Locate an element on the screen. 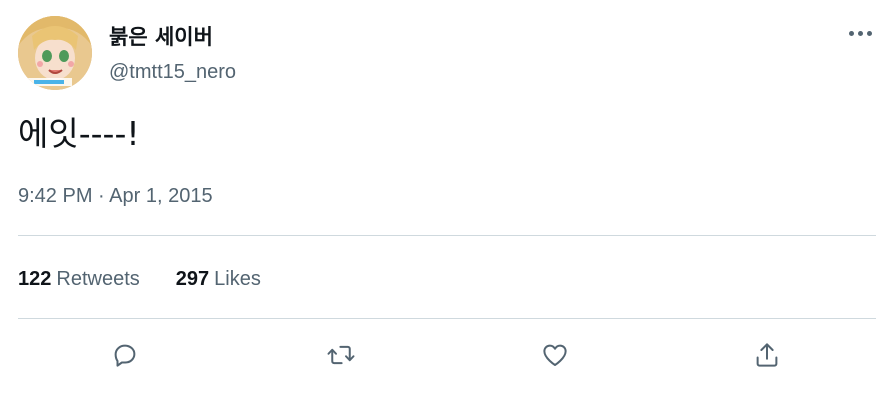 This screenshot has width=894, height=409. avatar-image is located at coordinates (55, 53).